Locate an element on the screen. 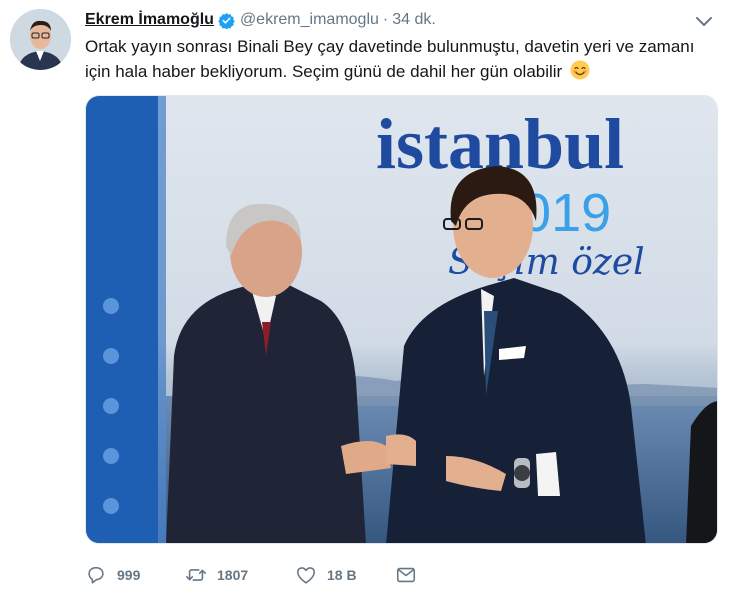 The height and width of the screenshot is (596, 730). author-name: Ekrem İmamoğlu is located at coordinates (149, 20).